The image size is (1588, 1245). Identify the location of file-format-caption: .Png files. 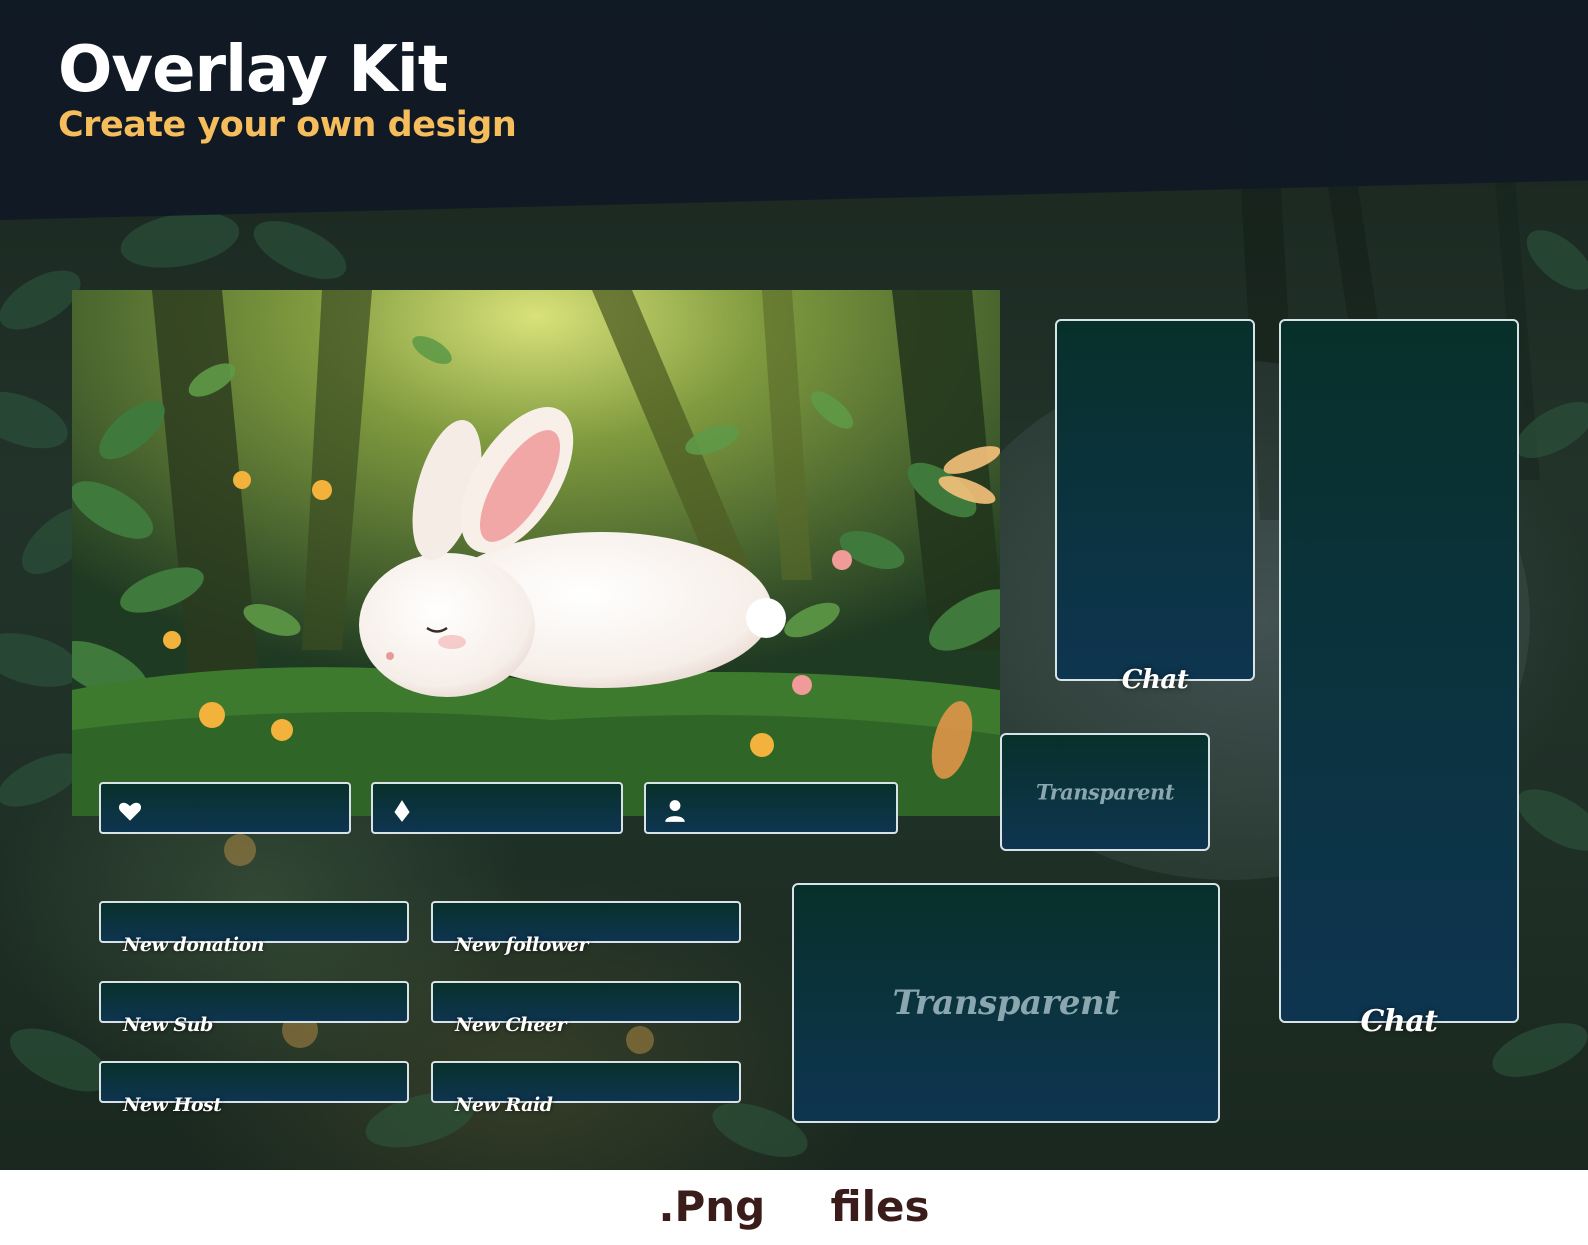
(794, 1206).